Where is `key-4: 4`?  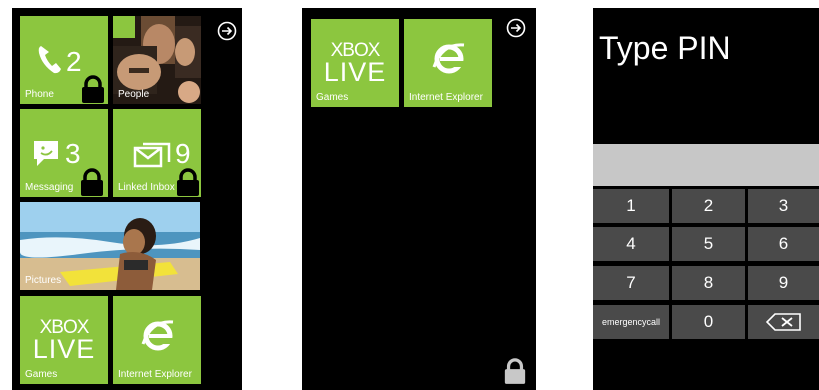
key-4: 4 is located at coordinates (631, 244).